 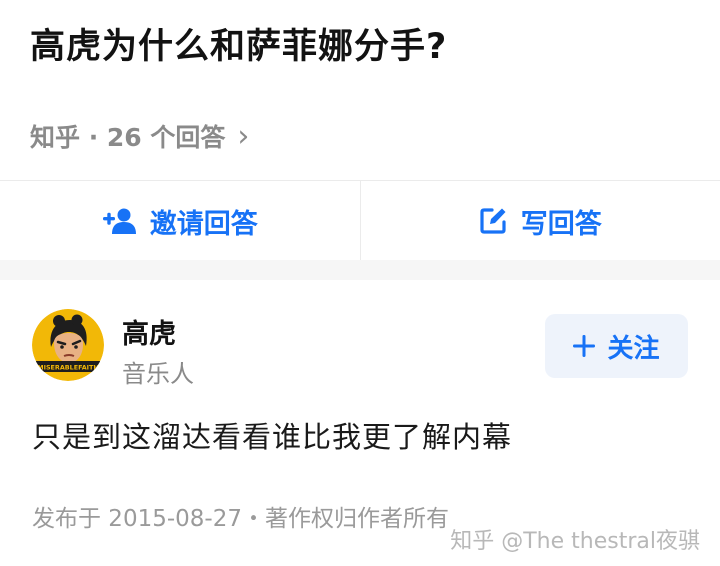 I want to click on avatar-text: MISERABLEFAITH, so click(x=68, y=368).